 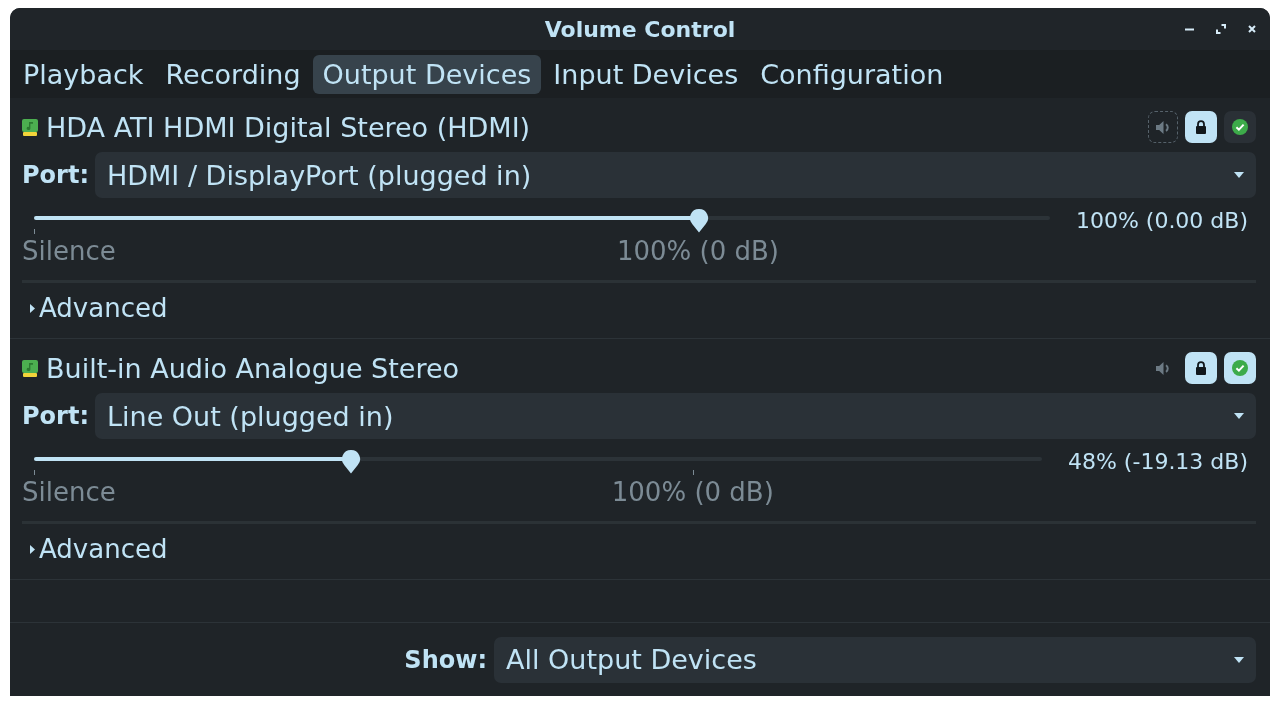 I want to click on device-name: HDA ATI HDMI Digital Stereo (HDMI), so click(x=289, y=127).